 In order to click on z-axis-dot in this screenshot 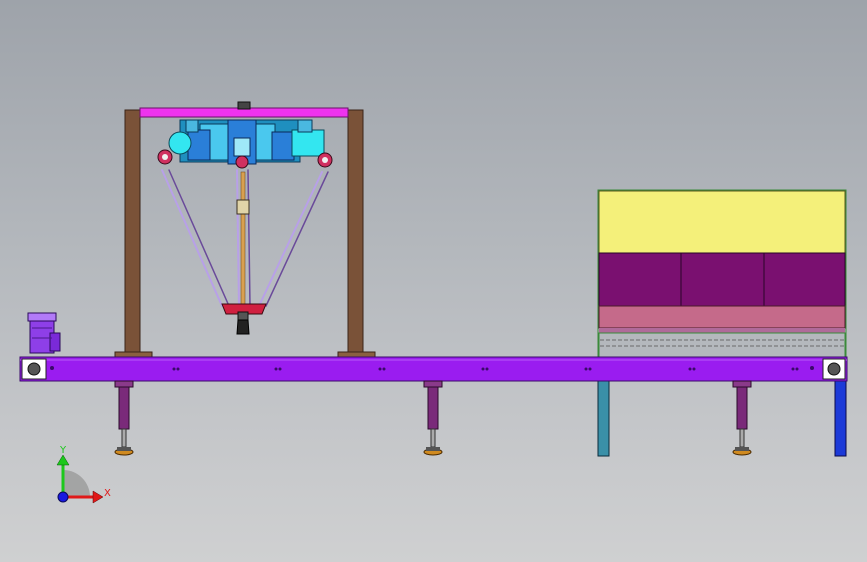, I will do `click(63, 497)`.